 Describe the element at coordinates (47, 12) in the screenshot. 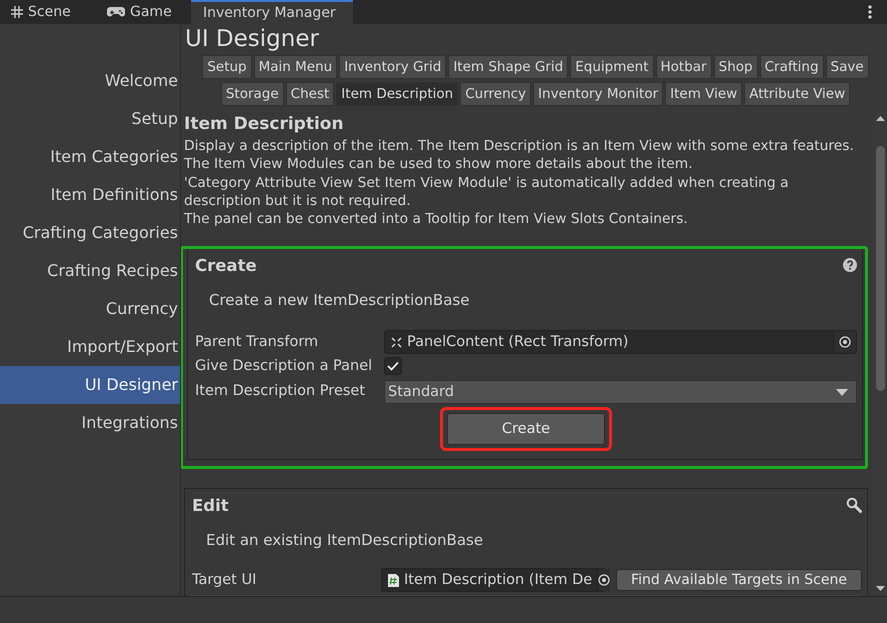

I see `window-tab: Scene` at that location.